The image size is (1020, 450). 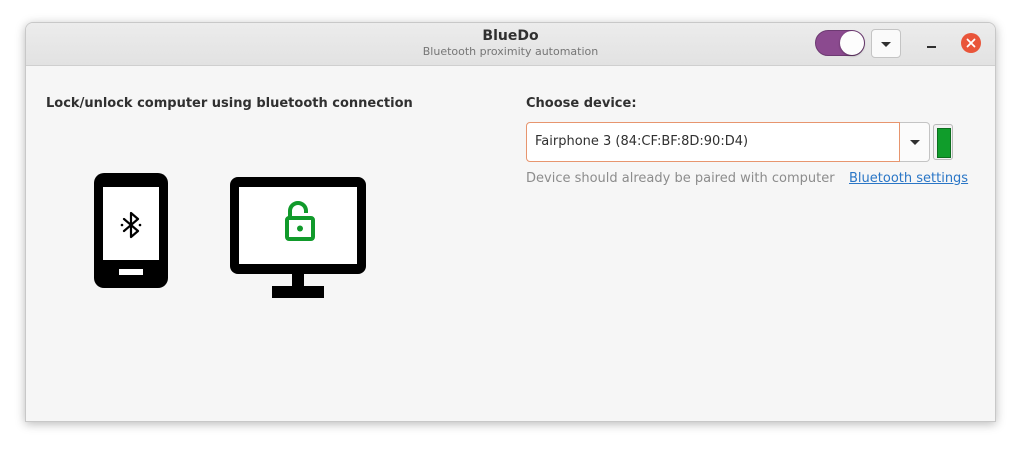 I want to click on enable-toggle, so click(x=840, y=43).